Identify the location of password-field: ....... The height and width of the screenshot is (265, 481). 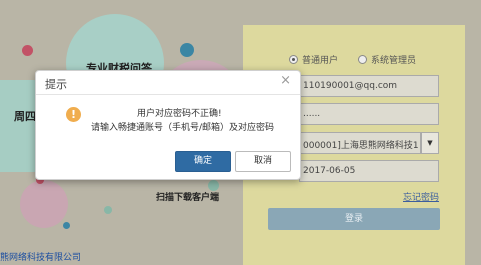
(369, 114).